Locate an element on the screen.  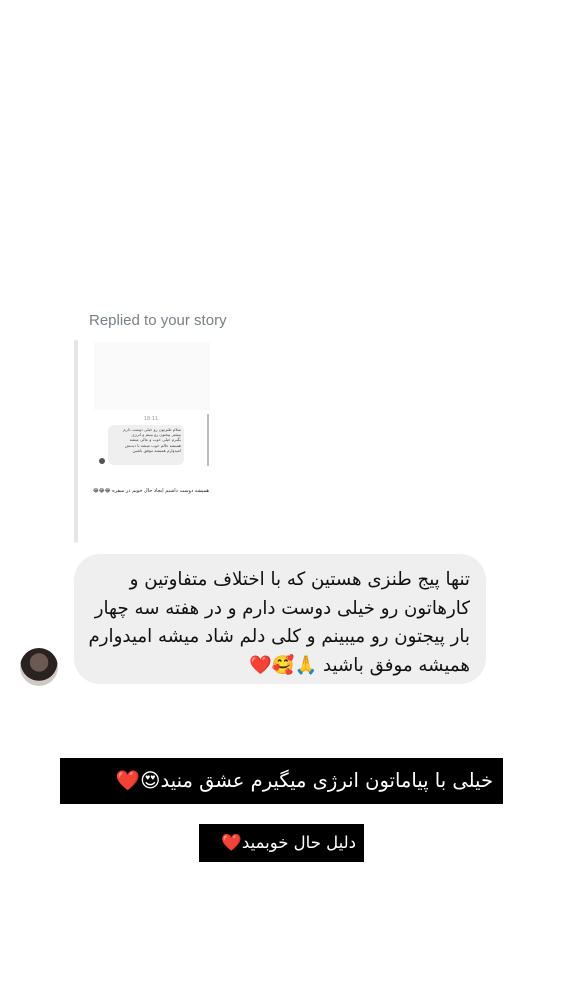
story-caption-line-2: دلیل حال خوبمید❤️ is located at coordinates (281, 843).